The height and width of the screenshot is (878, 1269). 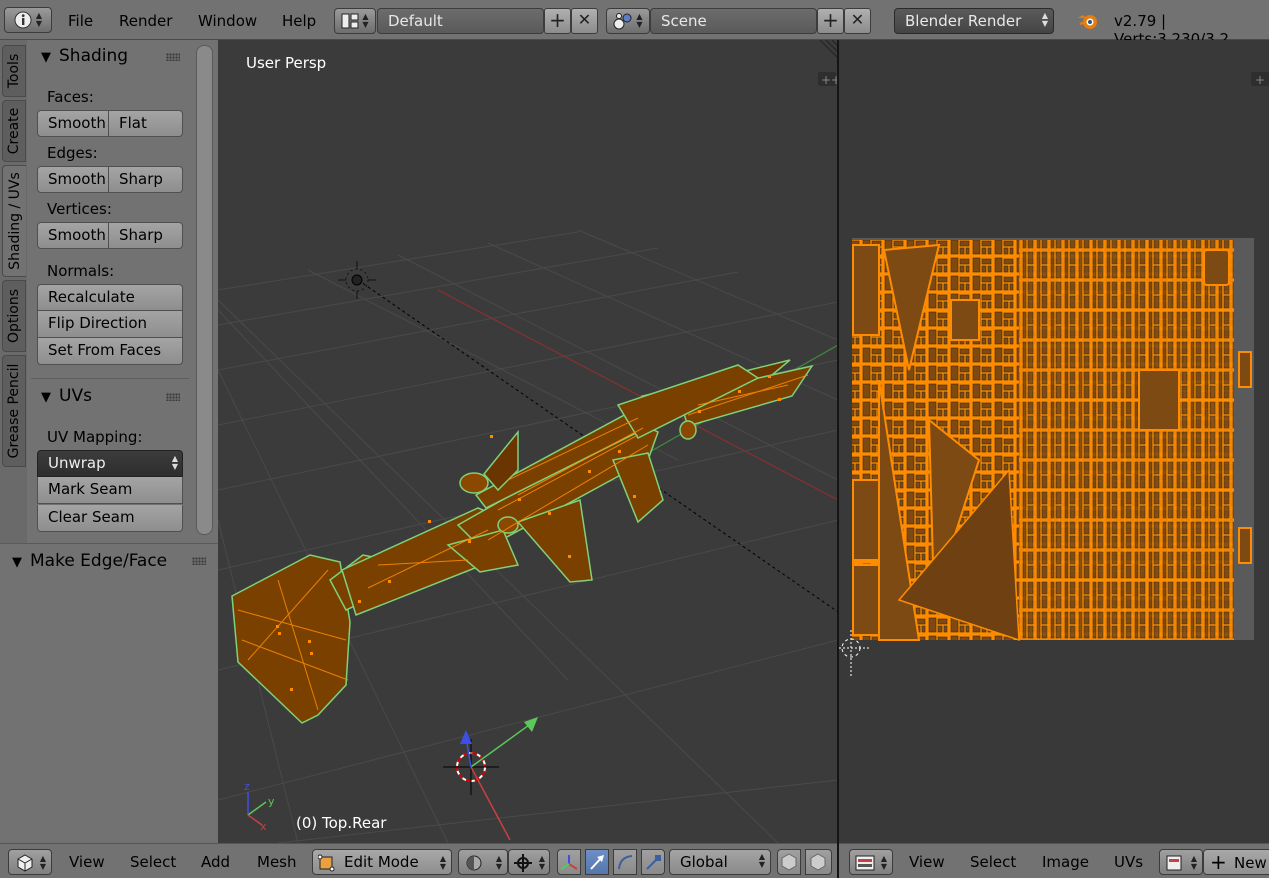 I want to click on browse-image-button: ▲ ▼, so click(x=1181, y=862).